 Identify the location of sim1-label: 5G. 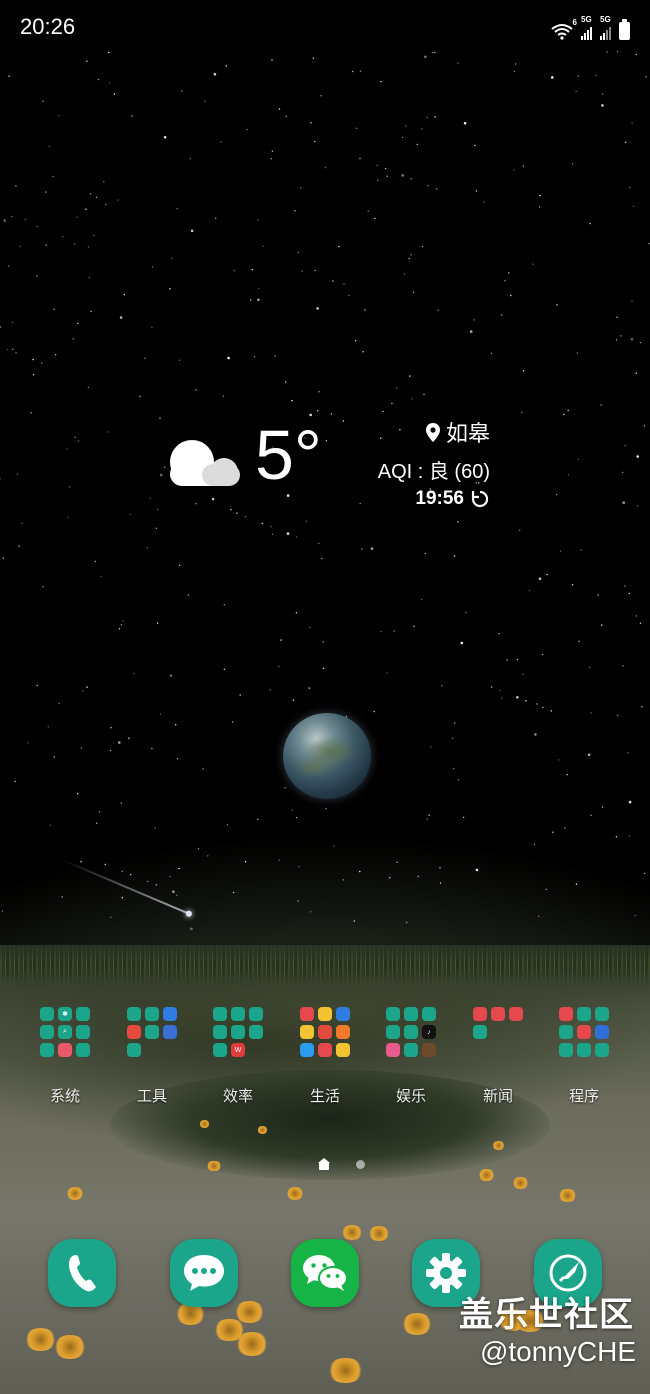
(586, 19).